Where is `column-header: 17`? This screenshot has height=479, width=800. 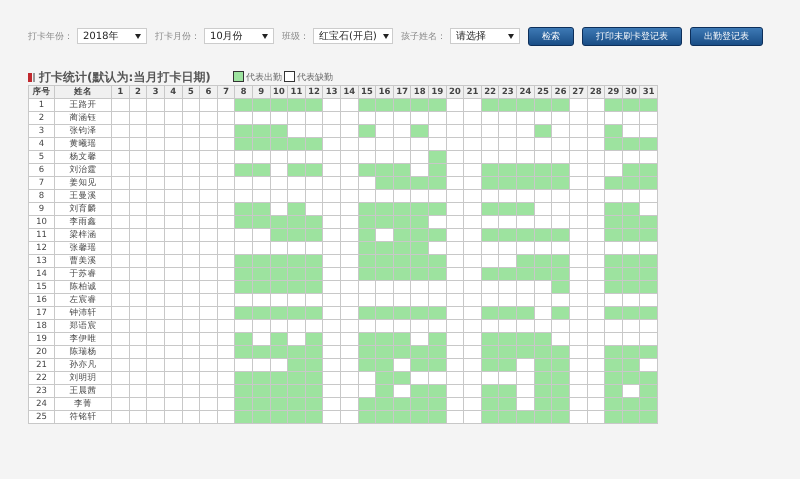 column-header: 17 is located at coordinates (402, 92).